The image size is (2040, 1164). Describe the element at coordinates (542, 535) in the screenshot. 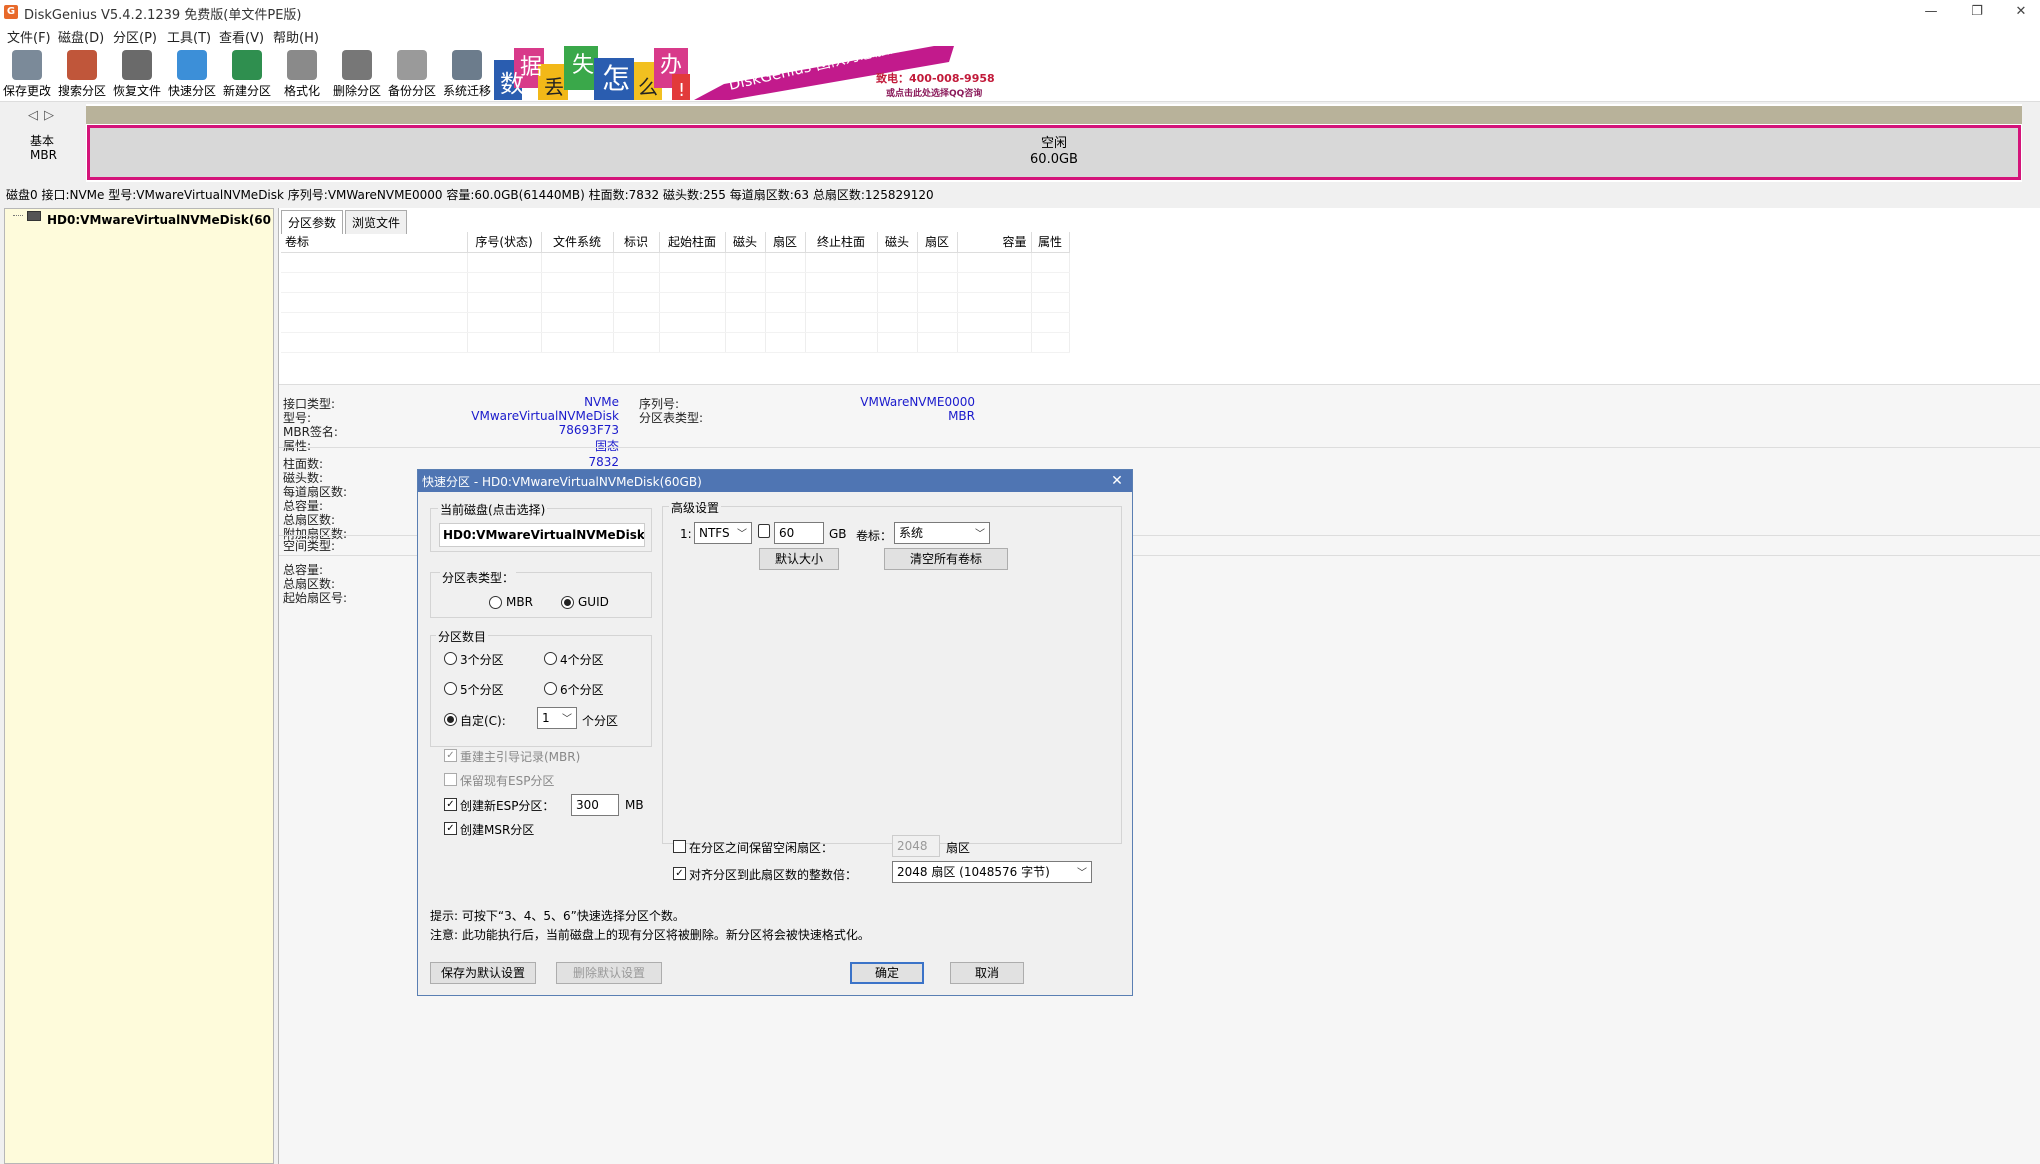

I see `current-disk-selector: HD0:VMwareVirtualNVMeDisk` at that location.